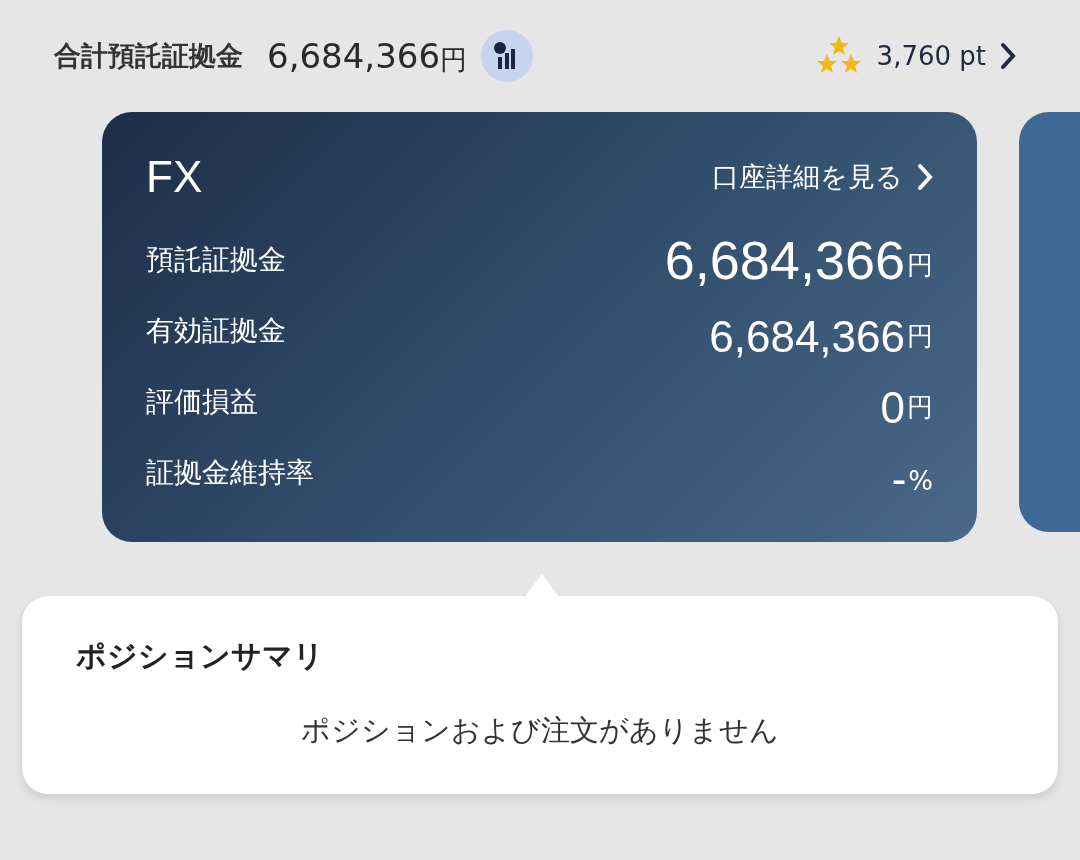 The image size is (1080, 860). Describe the element at coordinates (354, 56) in the screenshot. I see `total-margin-value: 6,684,366` at that location.